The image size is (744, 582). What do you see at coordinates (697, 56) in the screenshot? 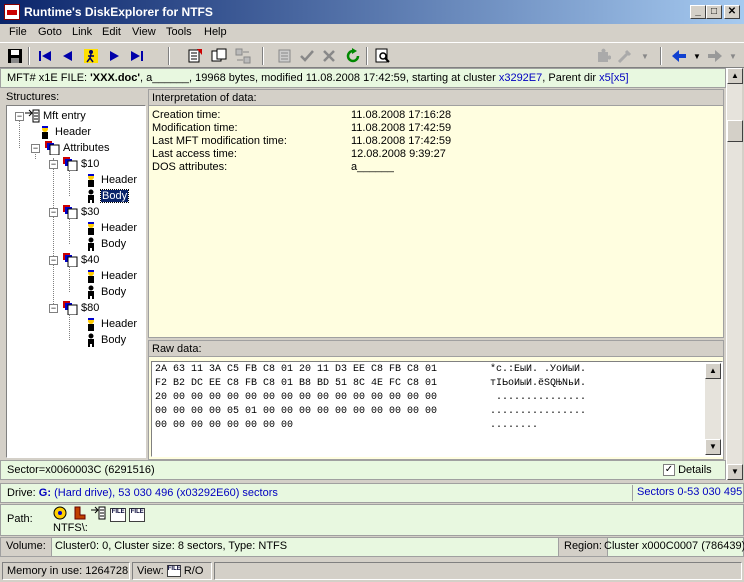
I see `back-dropdown-icon: ▼` at bounding box center [697, 56].